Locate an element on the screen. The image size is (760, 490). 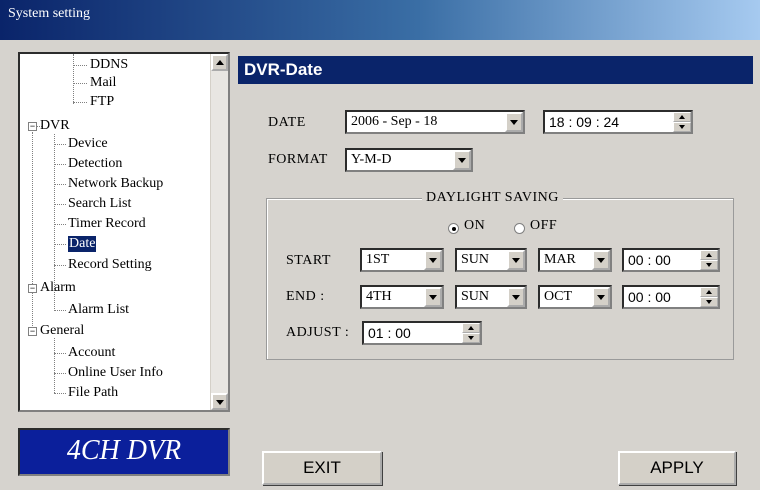
start-time-spinner: 00 is located at coordinates (671, 260).